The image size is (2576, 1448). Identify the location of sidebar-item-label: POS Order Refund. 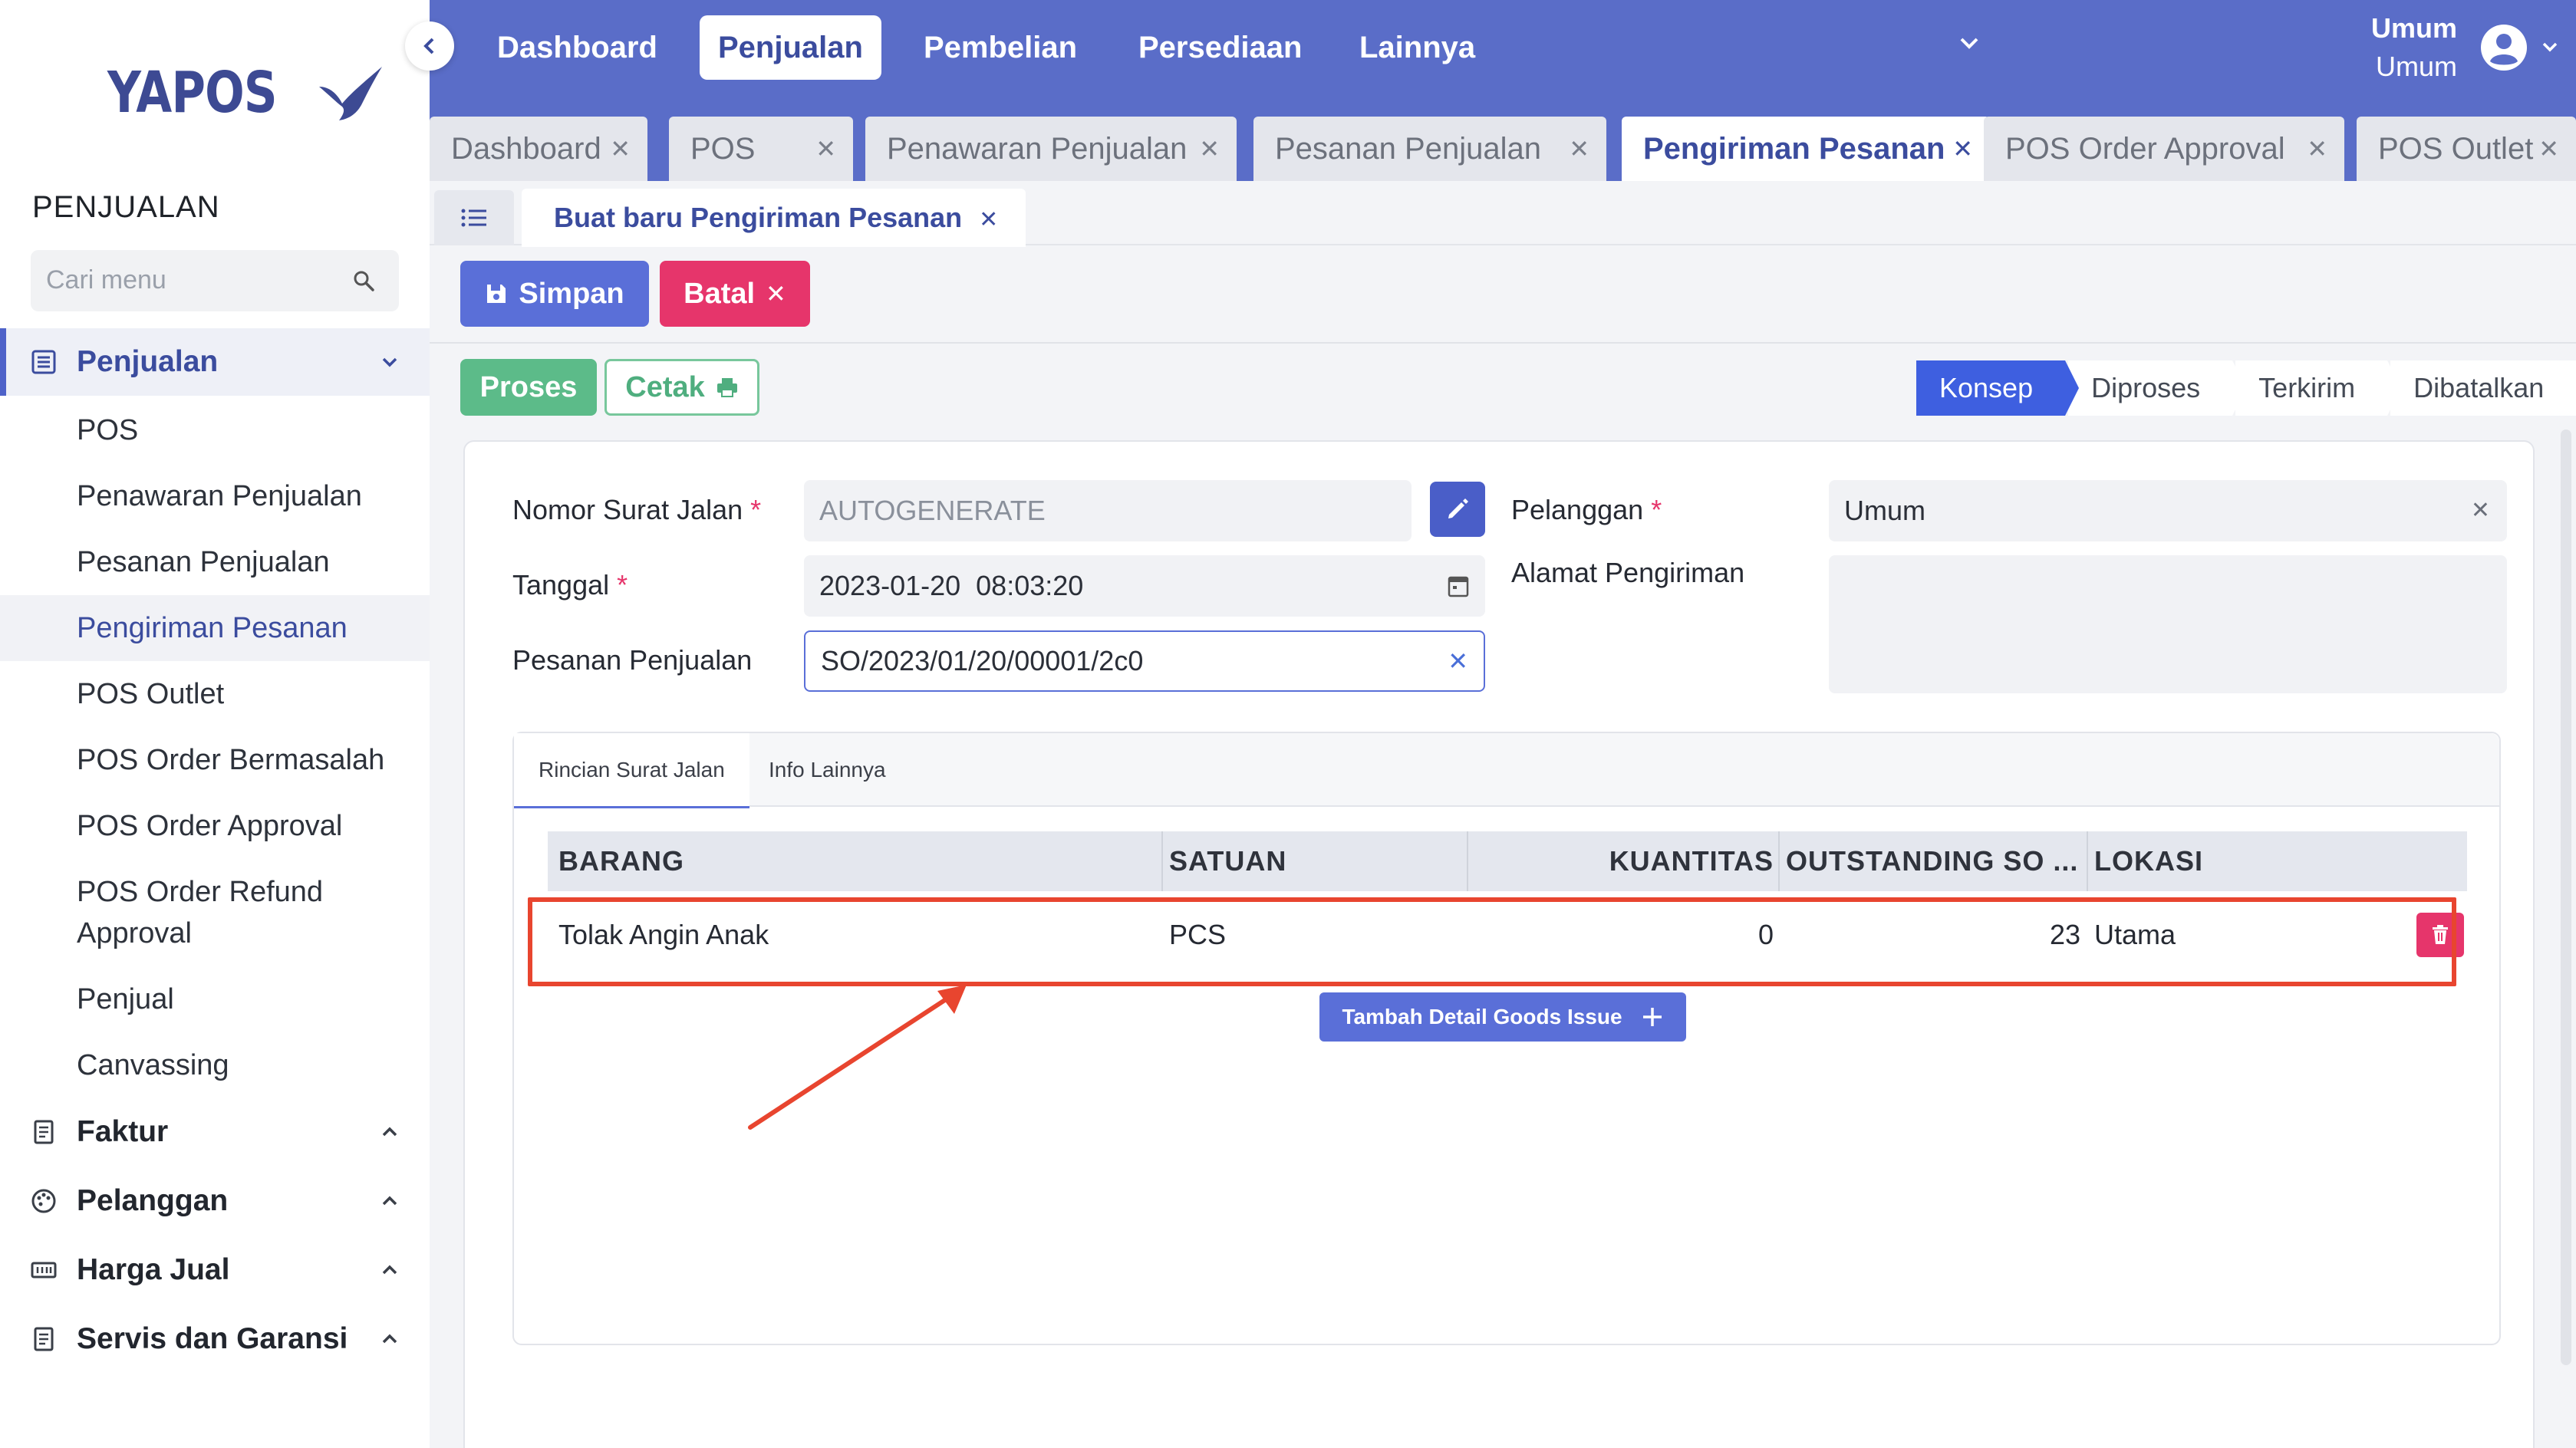
(200, 892).